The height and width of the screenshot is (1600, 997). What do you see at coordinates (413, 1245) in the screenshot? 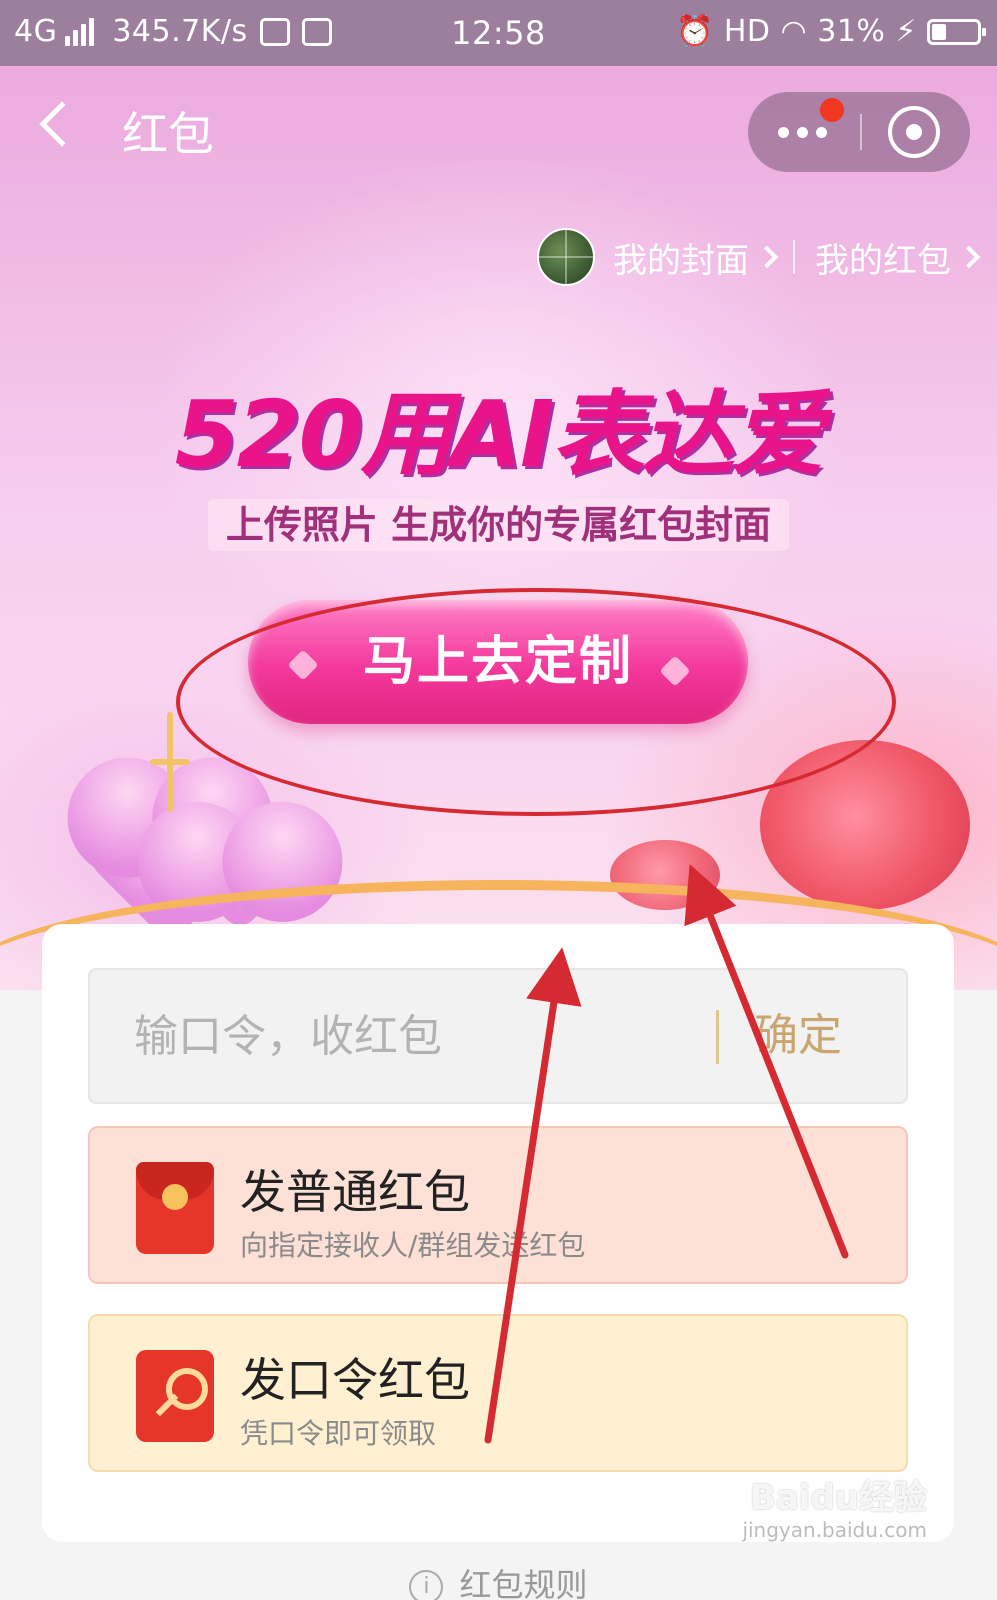
I see `option-desc: 向指定接收人/群组发送红包` at bounding box center [413, 1245].